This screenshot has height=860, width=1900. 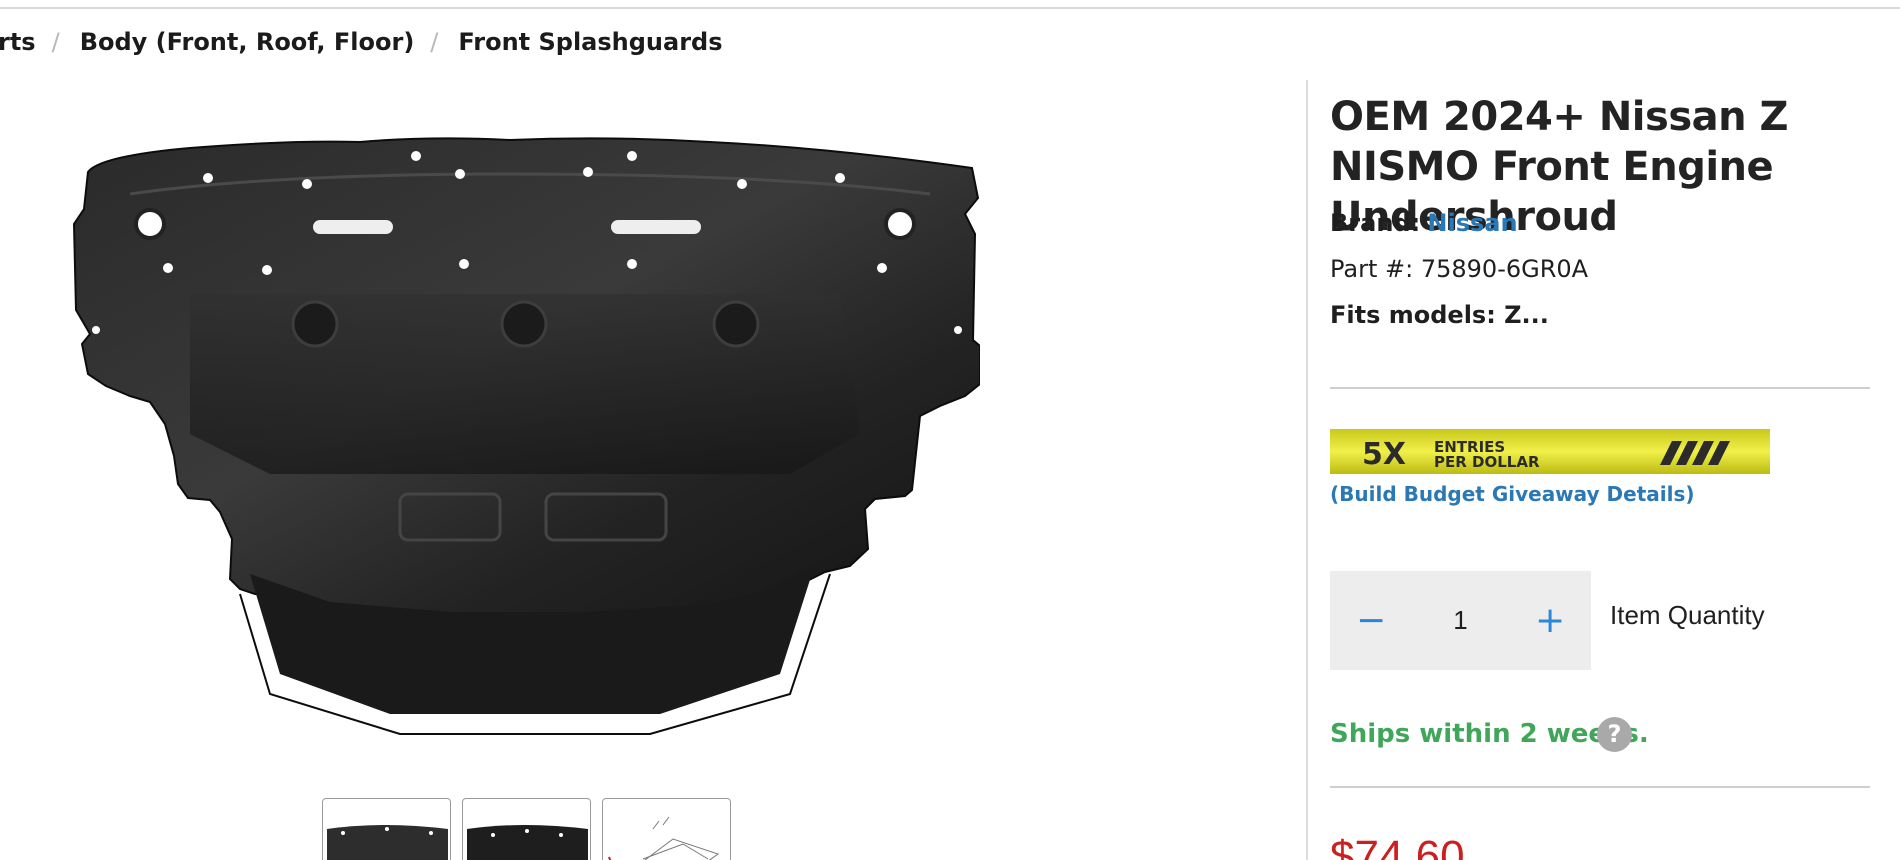 What do you see at coordinates (1687, 615) in the screenshot?
I see `quantity-label: Item Quantity` at bounding box center [1687, 615].